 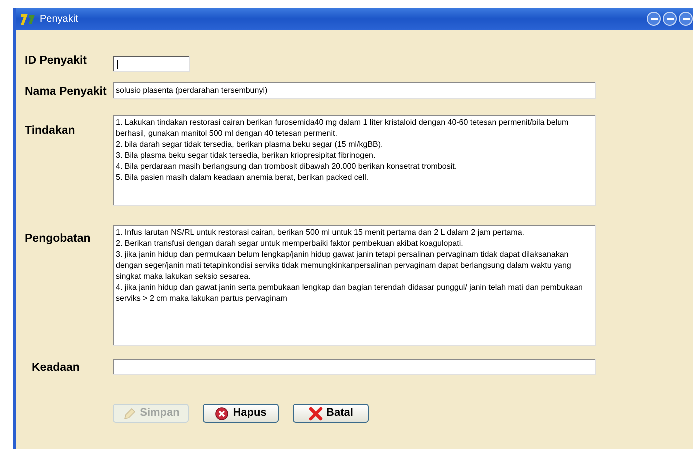 I want to click on stop-icon, so click(x=222, y=413).